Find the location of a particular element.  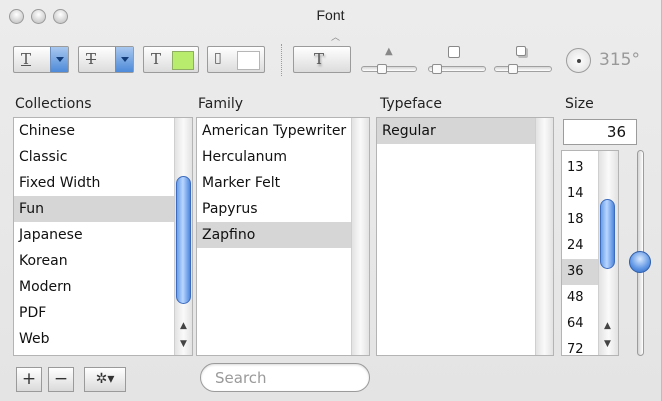

title-bar: Font is located at coordinates (330, 14).